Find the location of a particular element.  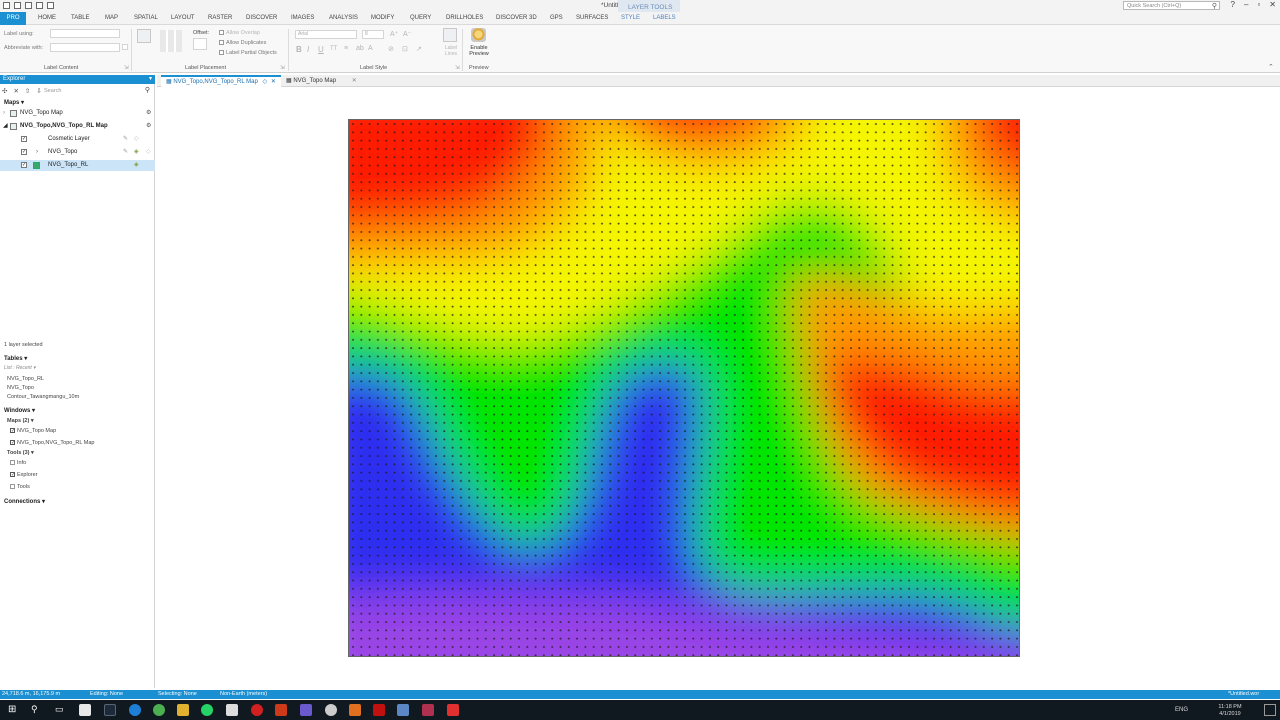

tab-spatial: SPATIAL is located at coordinates (146, 18).